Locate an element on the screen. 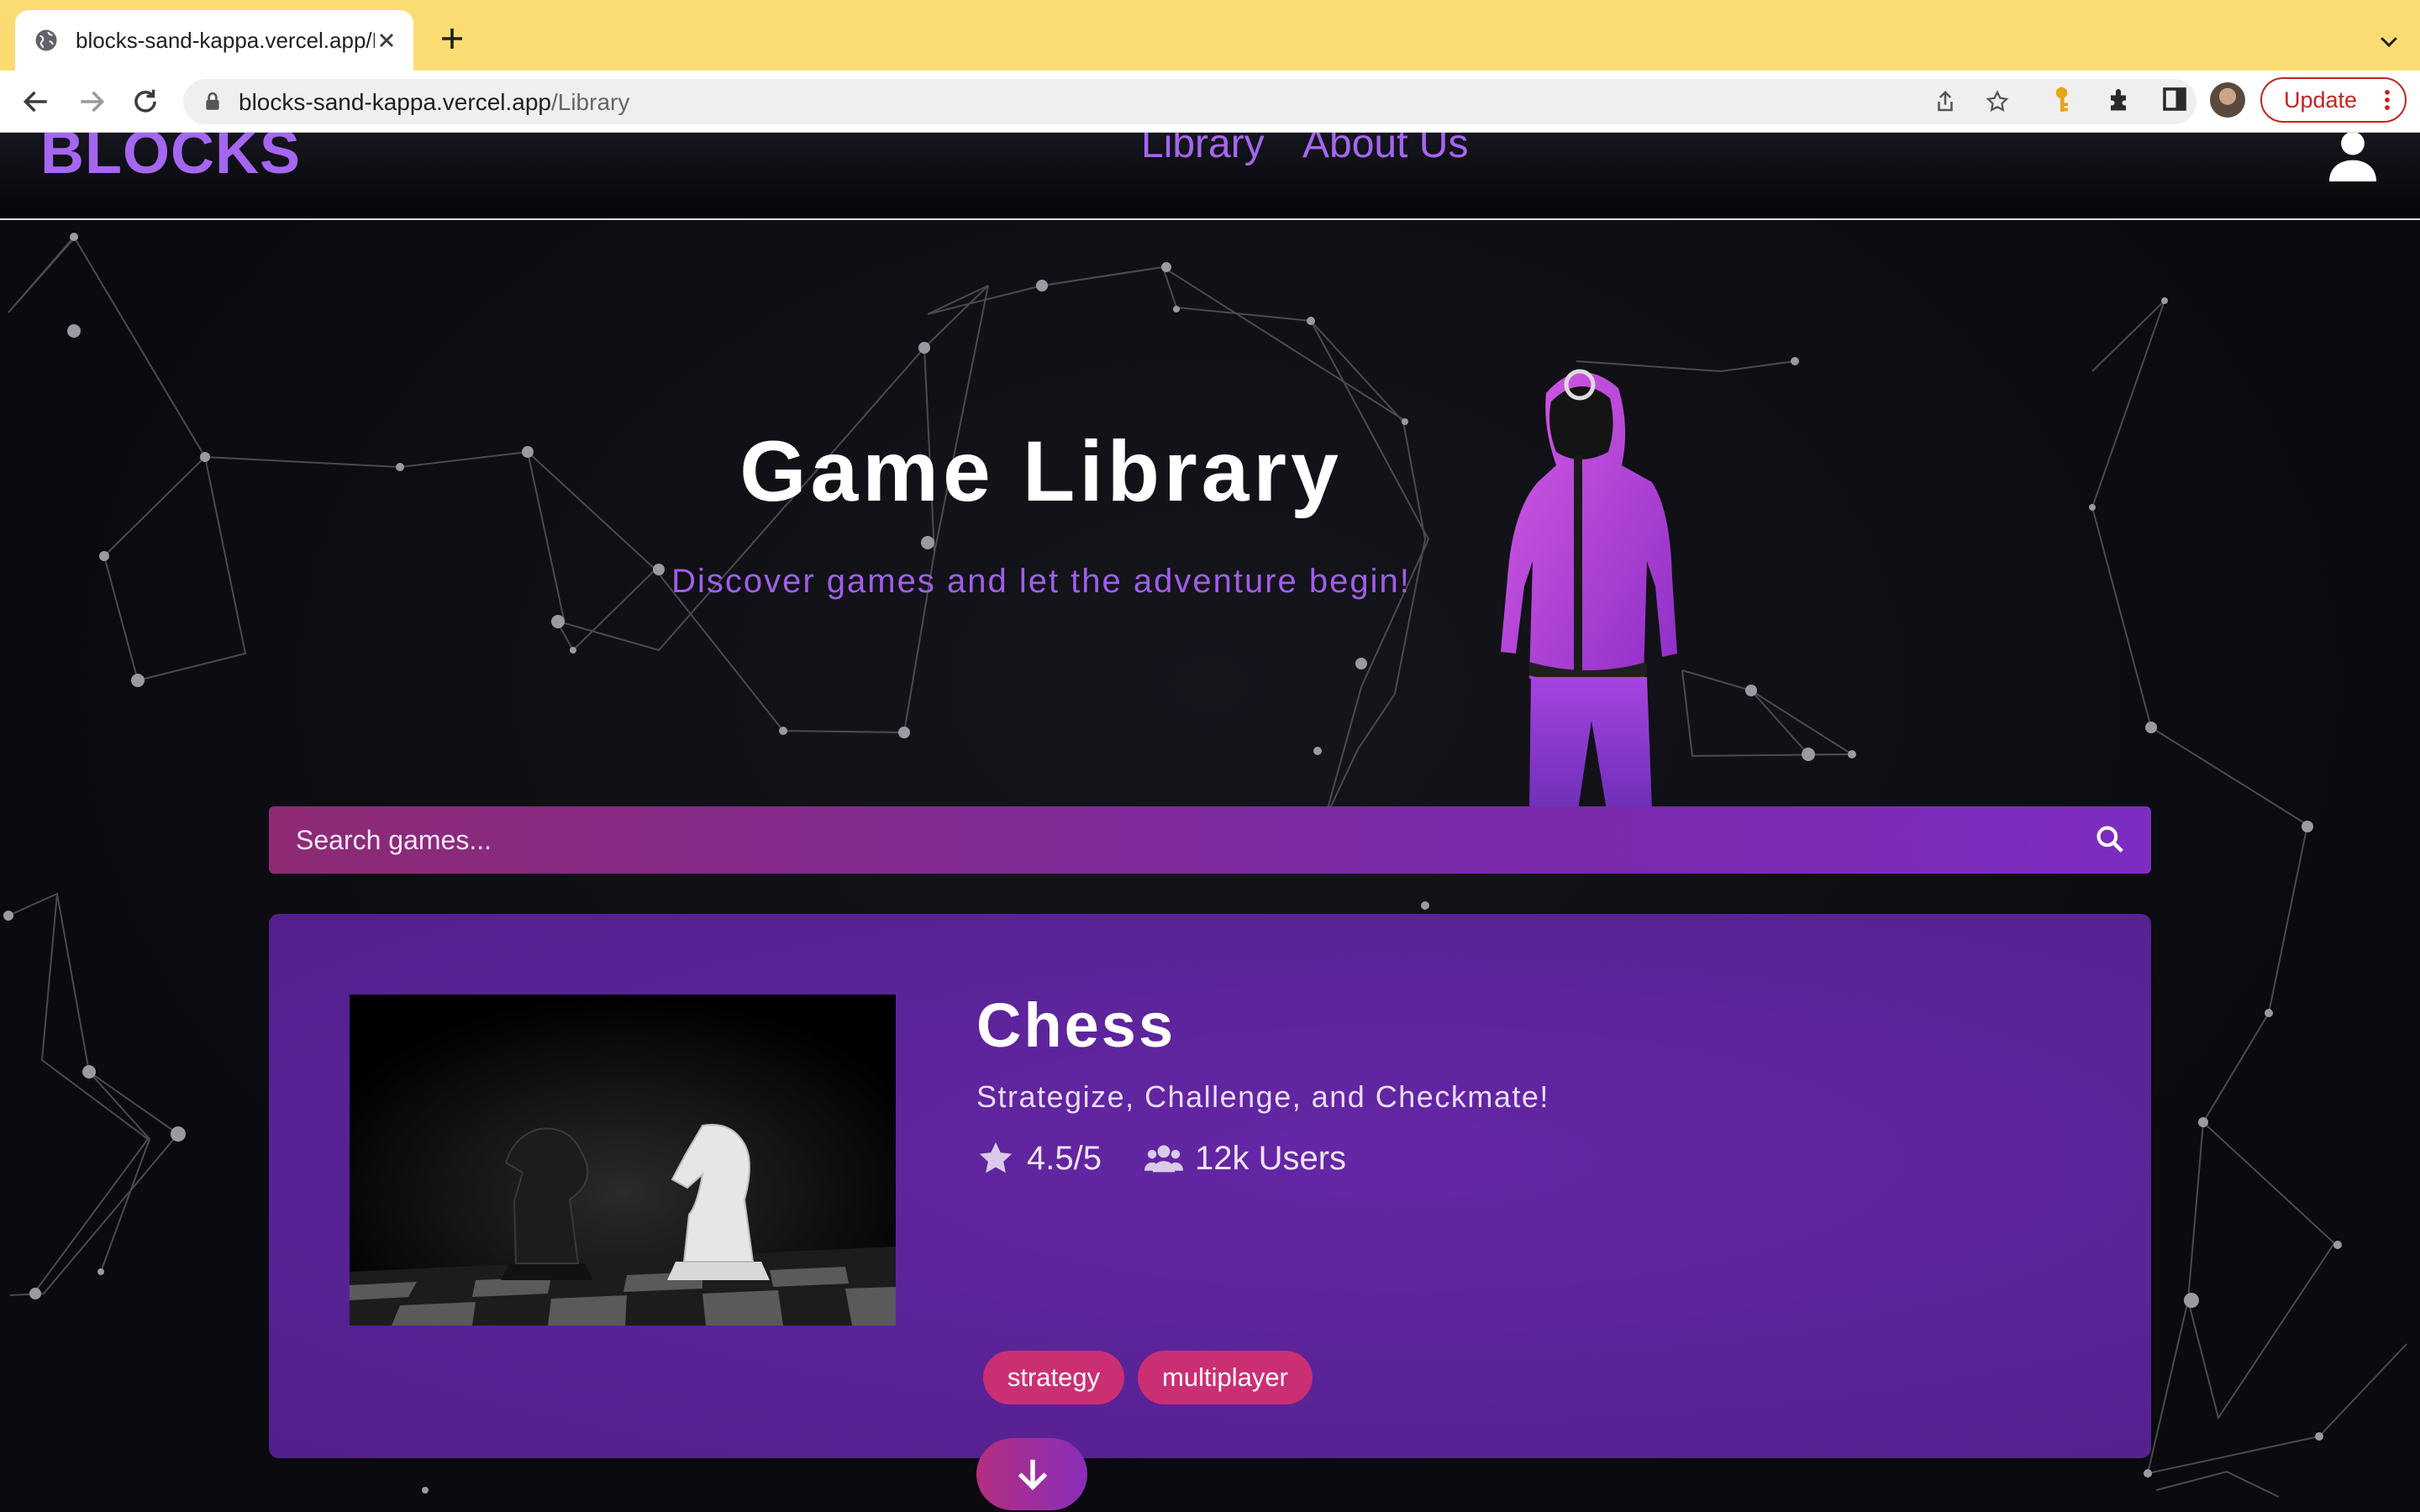  users-count: 12k Users is located at coordinates (1271, 1158).